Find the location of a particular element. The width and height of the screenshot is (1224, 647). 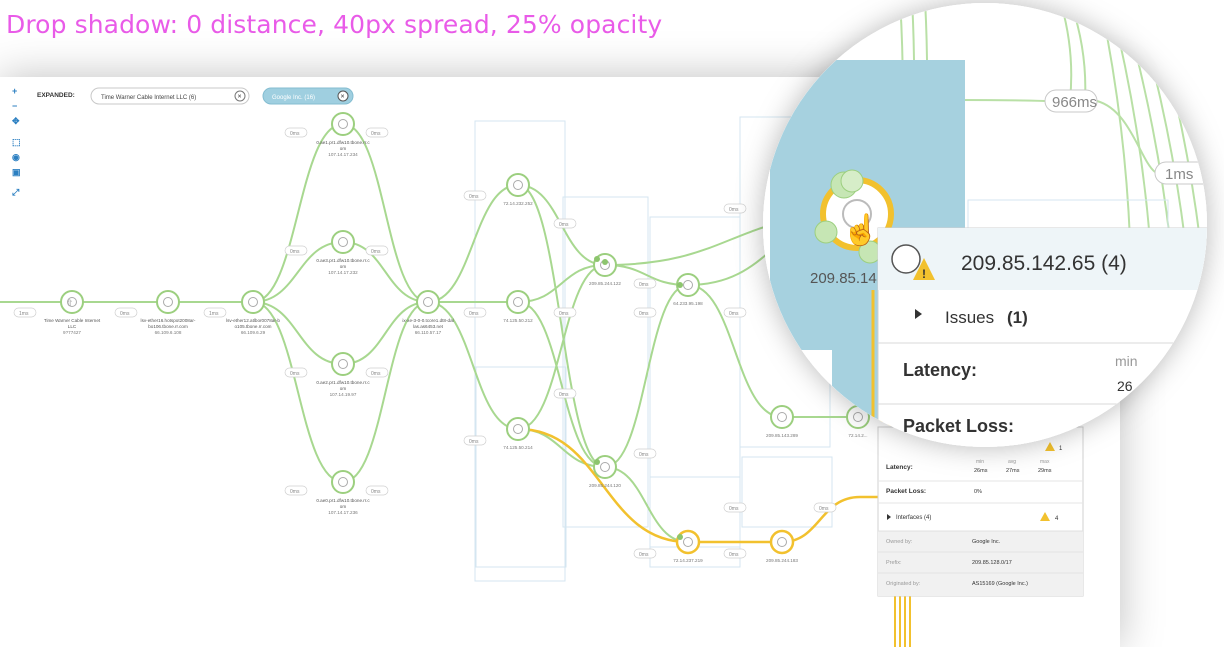

edge-label-966: 966ms is located at coordinates (1071, 101).